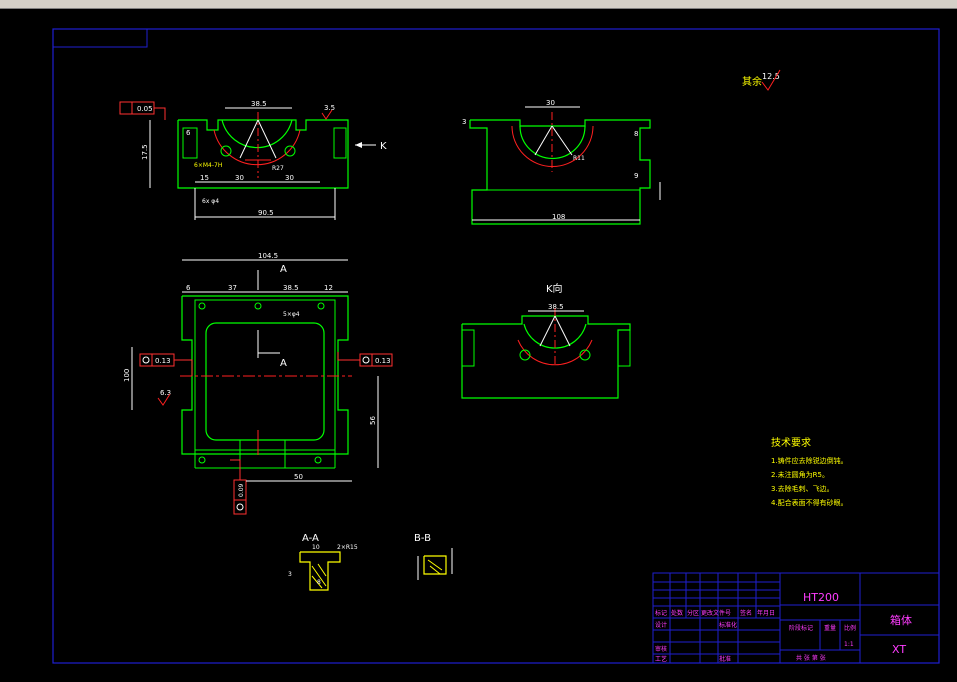 The height and width of the screenshot is (682, 957). What do you see at coordinates (791, 442) in the screenshot?
I see `tech-requirements-title: 技术要求` at bounding box center [791, 442].